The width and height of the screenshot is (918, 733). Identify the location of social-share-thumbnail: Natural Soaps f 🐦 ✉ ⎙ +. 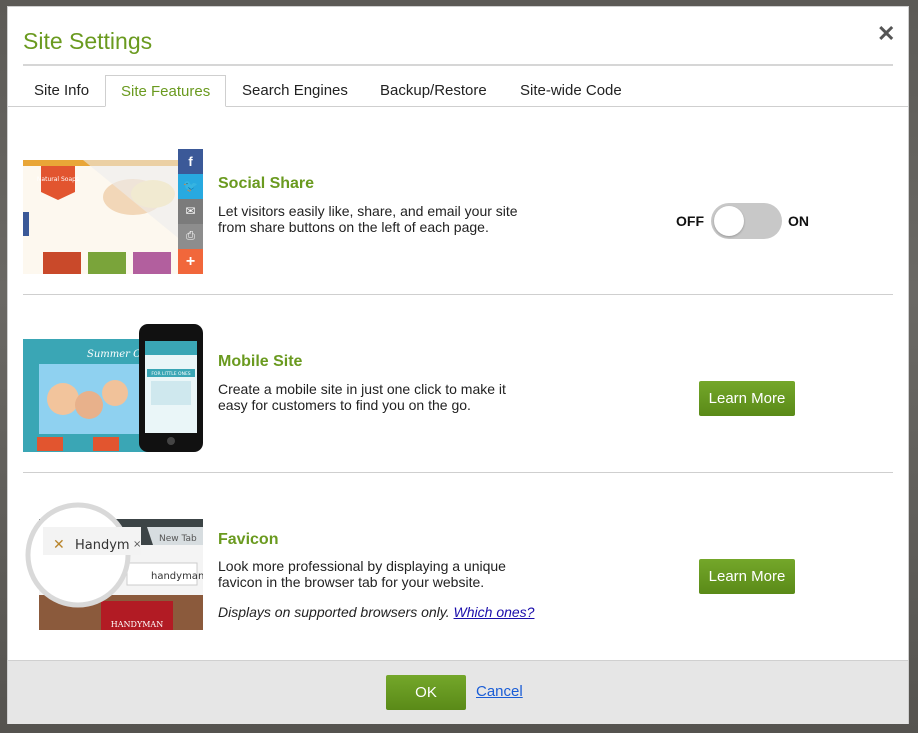
(113, 208).